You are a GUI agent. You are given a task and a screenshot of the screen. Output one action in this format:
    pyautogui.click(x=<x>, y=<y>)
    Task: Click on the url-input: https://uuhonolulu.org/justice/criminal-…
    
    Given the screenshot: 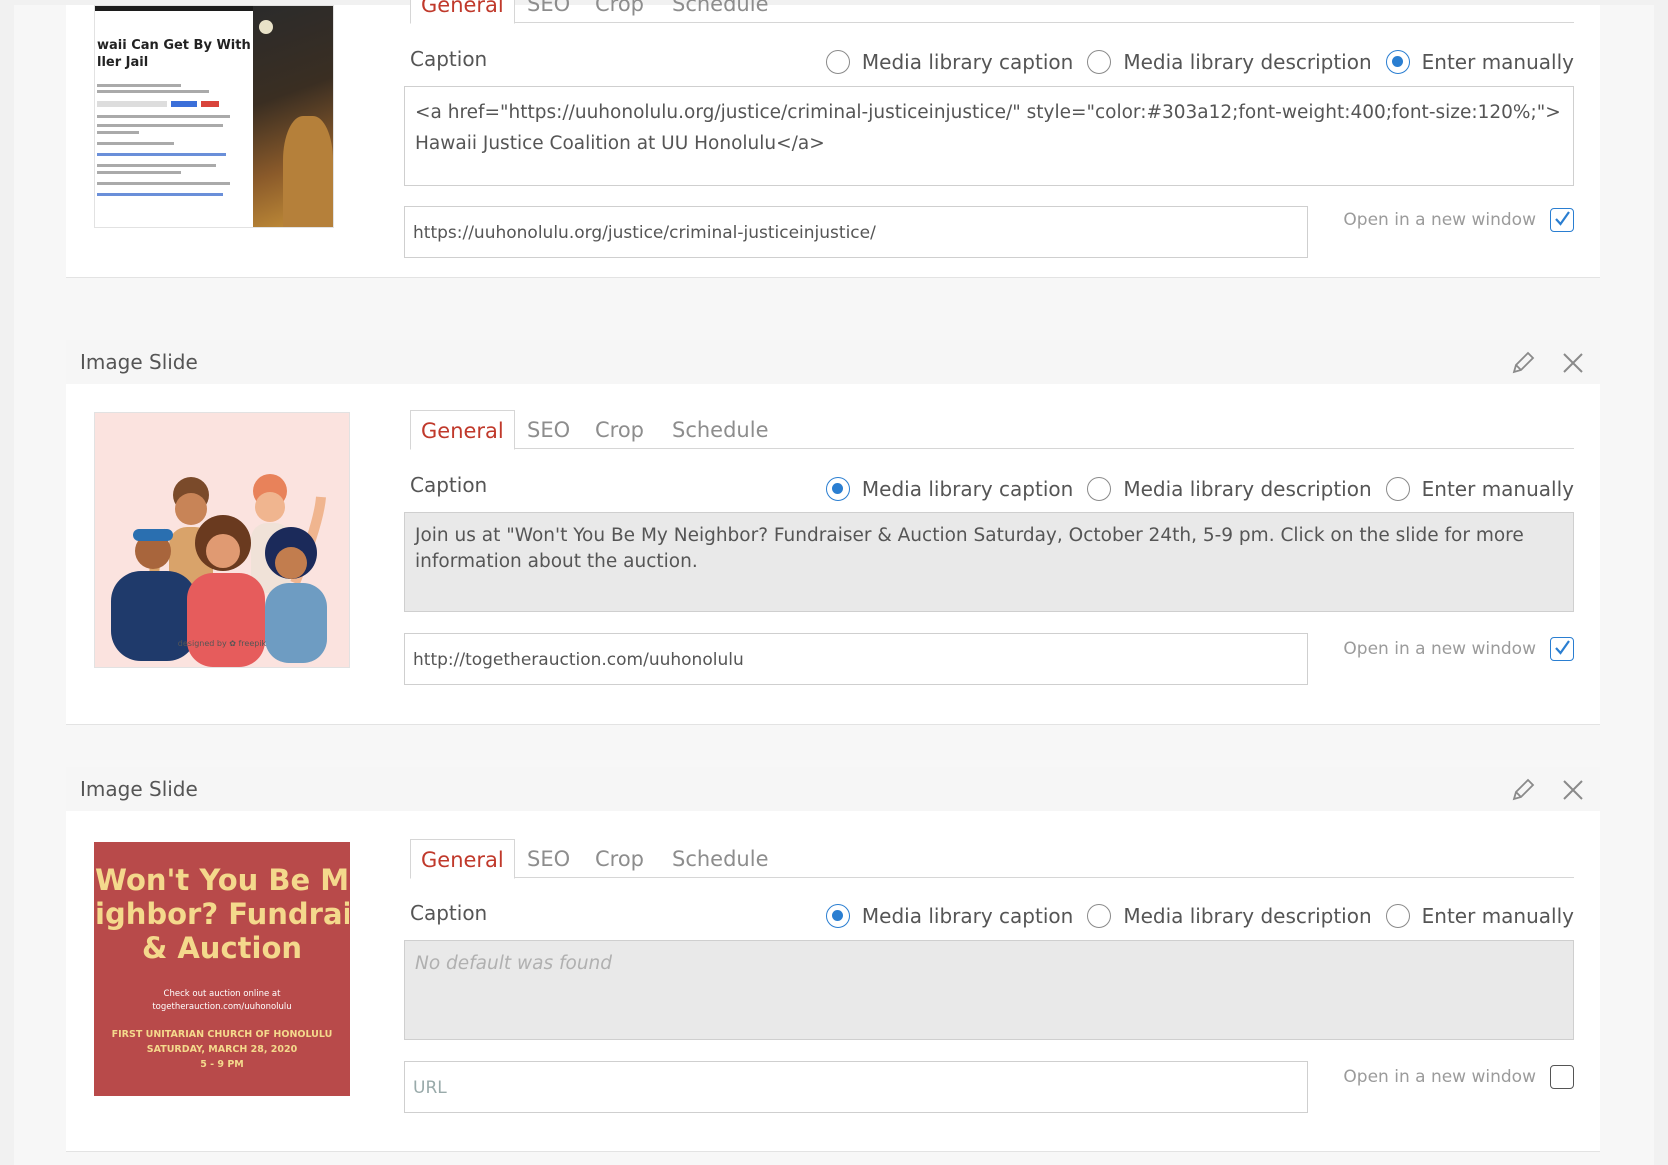 What is the action you would take?
    pyautogui.click(x=856, y=232)
    